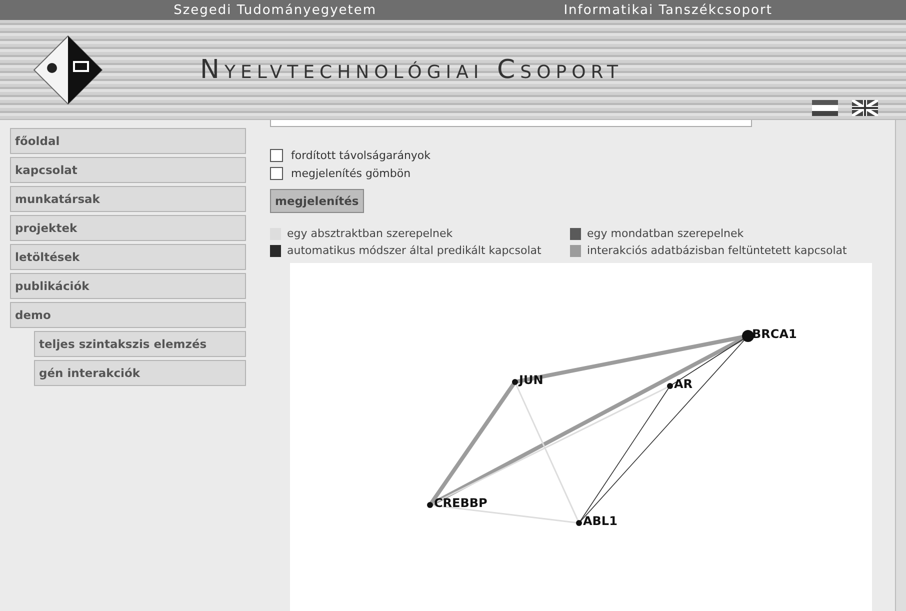 The height and width of the screenshot is (611, 906). I want to click on node-label: AR, so click(683, 384).